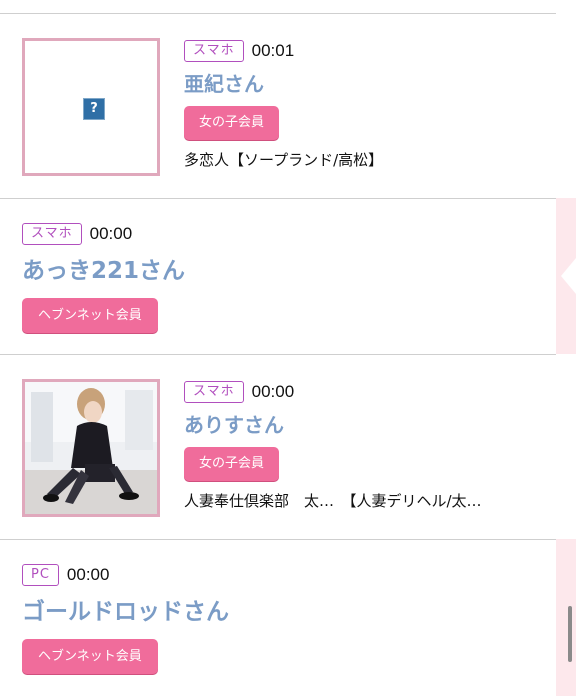 The width and height of the screenshot is (576, 696). I want to click on device-badge: PC, so click(40, 574).